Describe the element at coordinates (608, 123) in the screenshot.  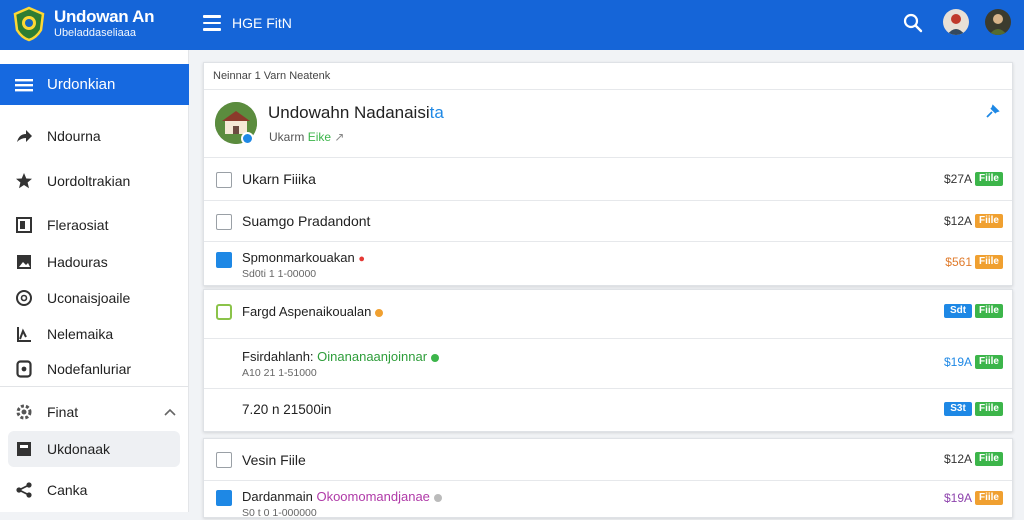
I see `card-header: Undowahn Nadanaisita Ukarm Eike ↗` at that location.